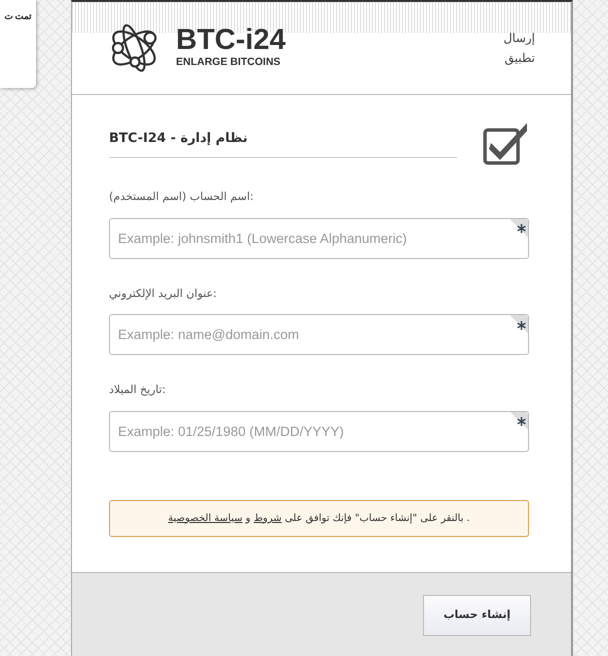 The height and width of the screenshot is (656, 608). I want to click on header-link: إرسال, so click(519, 38).